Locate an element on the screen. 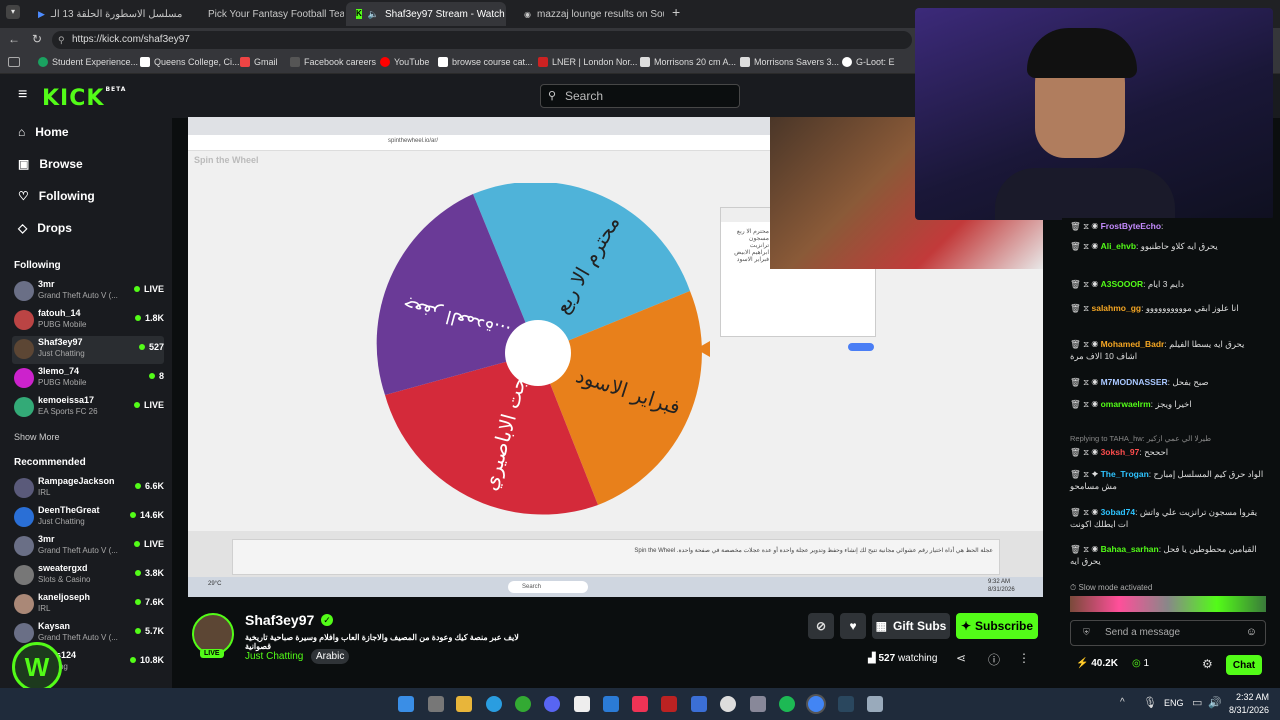 The width and height of the screenshot is (1280, 720). notification-bell-icon: ⊘ is located at coordinates (821, 626).